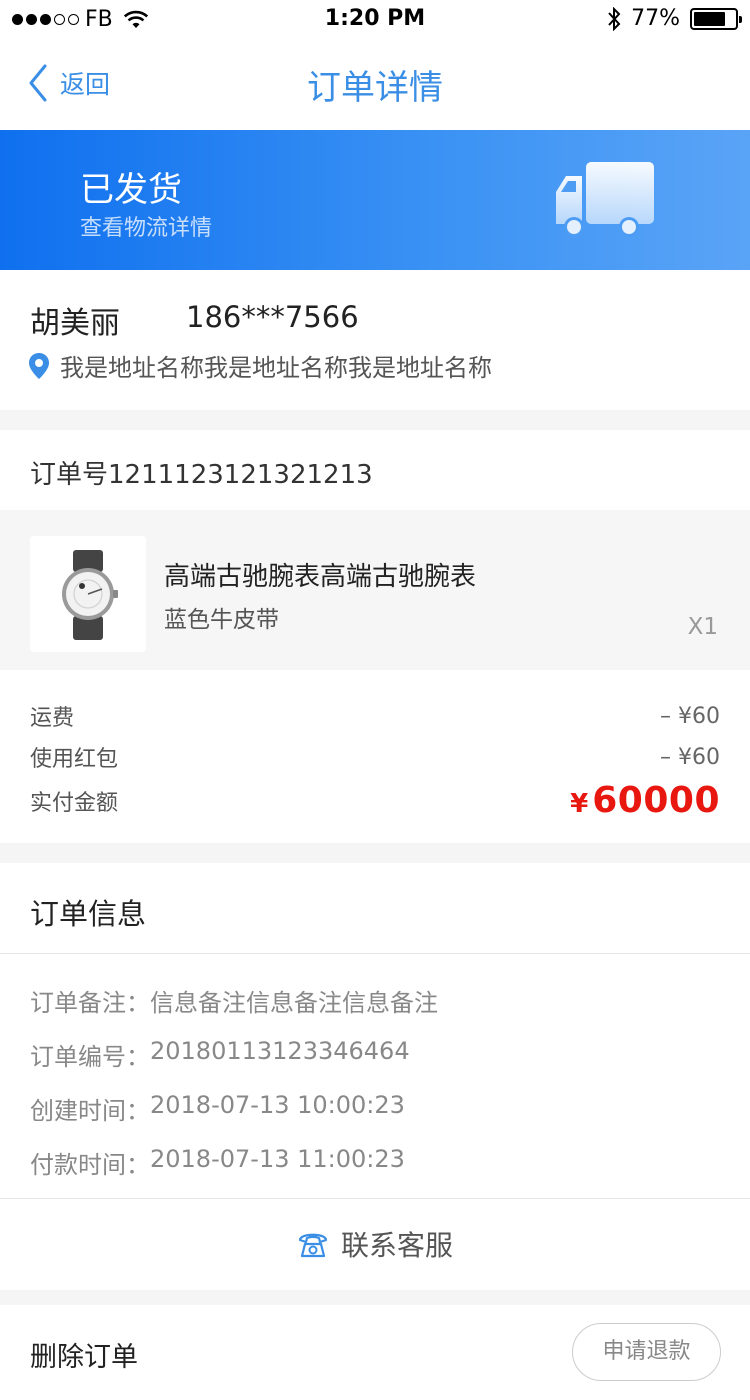 The image size is (750, 1400). What do you see at coordinates (80, 19) in the screenshot?
I see `status-bar-left: FB` at bounding box center [80, 19].